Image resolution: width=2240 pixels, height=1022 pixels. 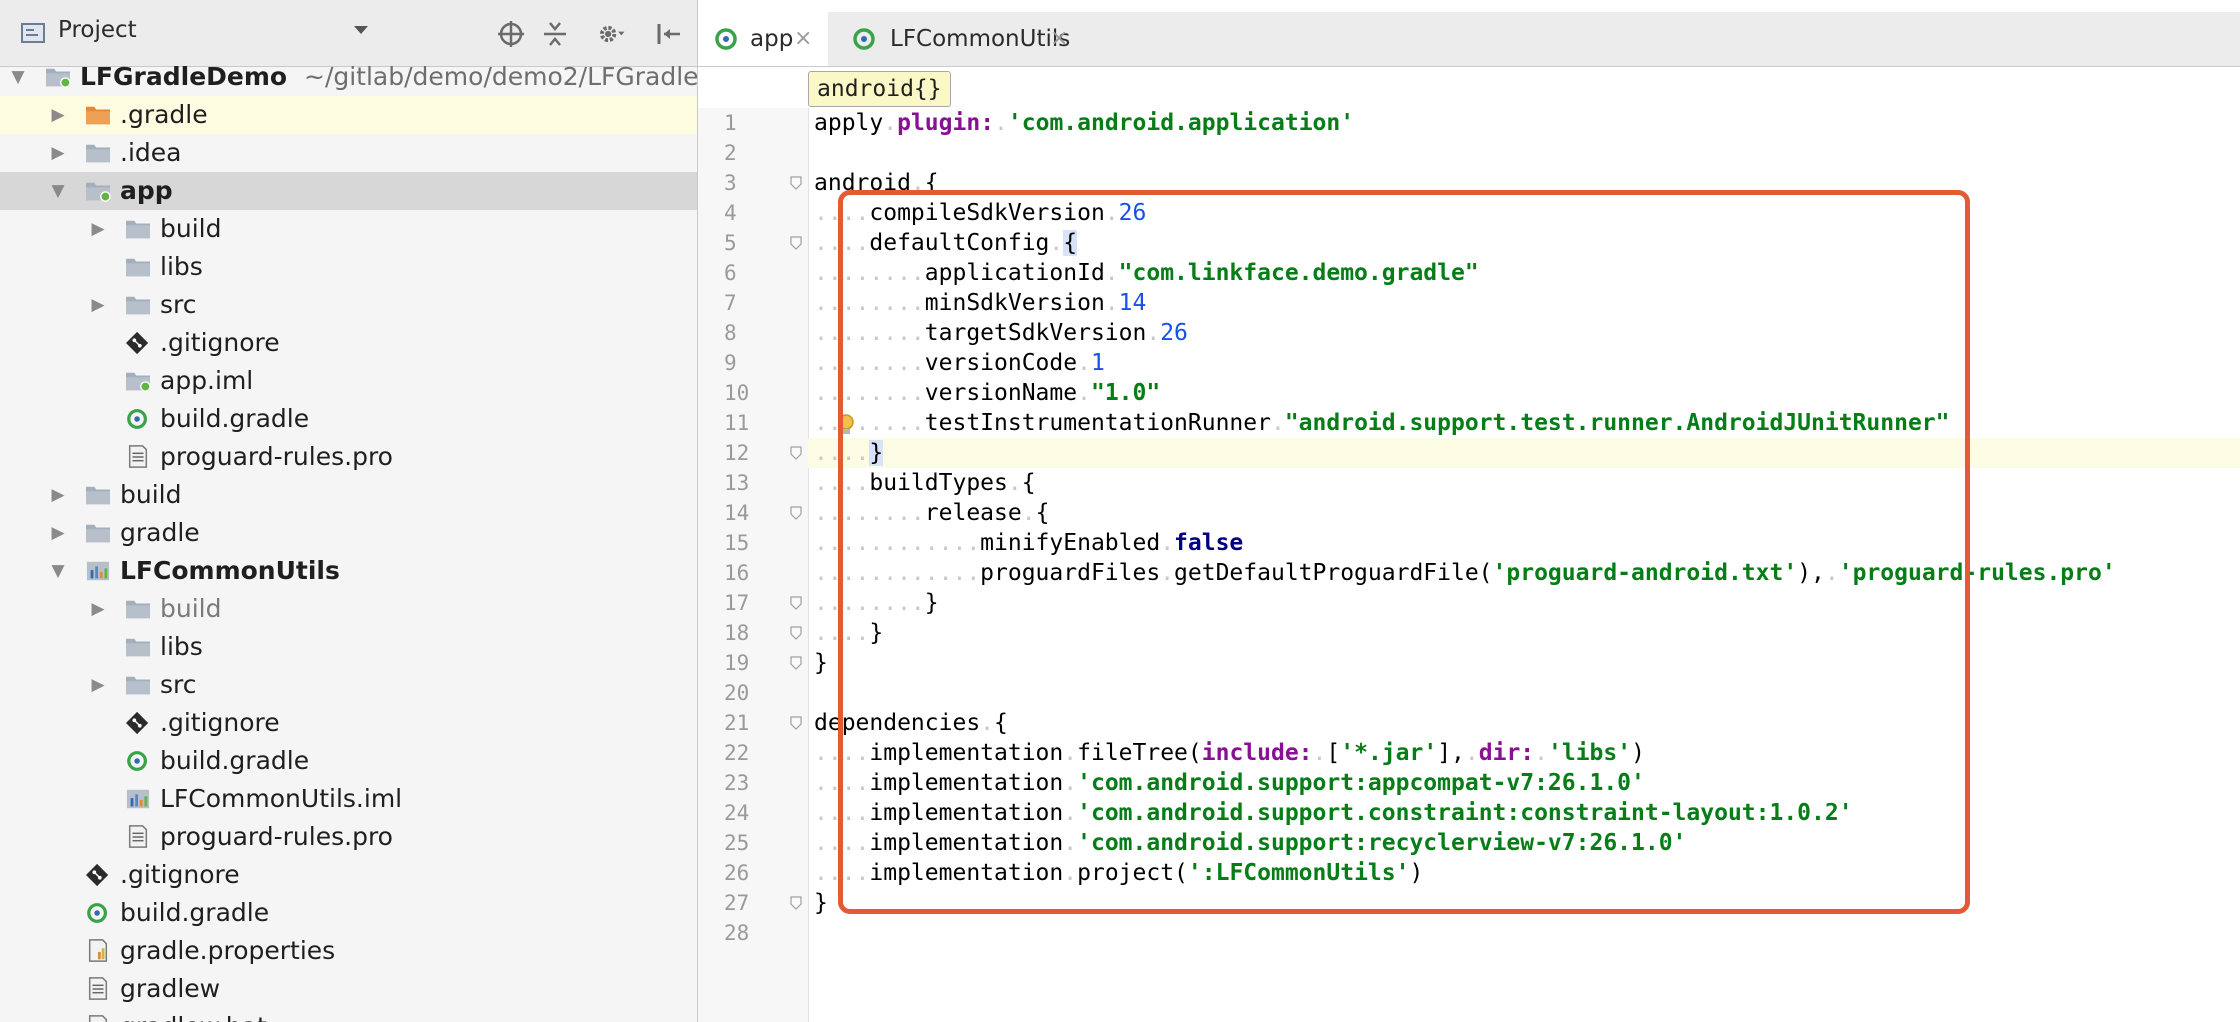 What do you see at coordinates (348, 1015) in the screenshot?
I see `tree-item: gradlew.bat` at bounding box center [348, 1015].